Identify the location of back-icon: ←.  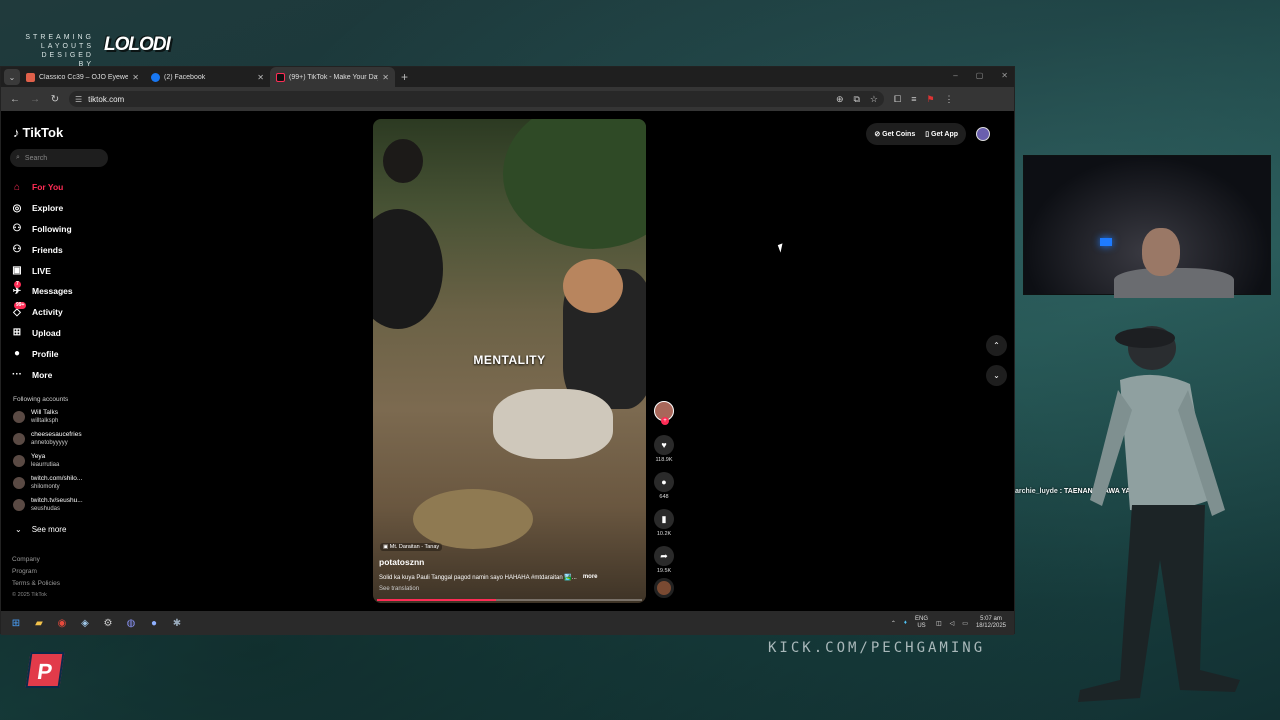
(15, 99).